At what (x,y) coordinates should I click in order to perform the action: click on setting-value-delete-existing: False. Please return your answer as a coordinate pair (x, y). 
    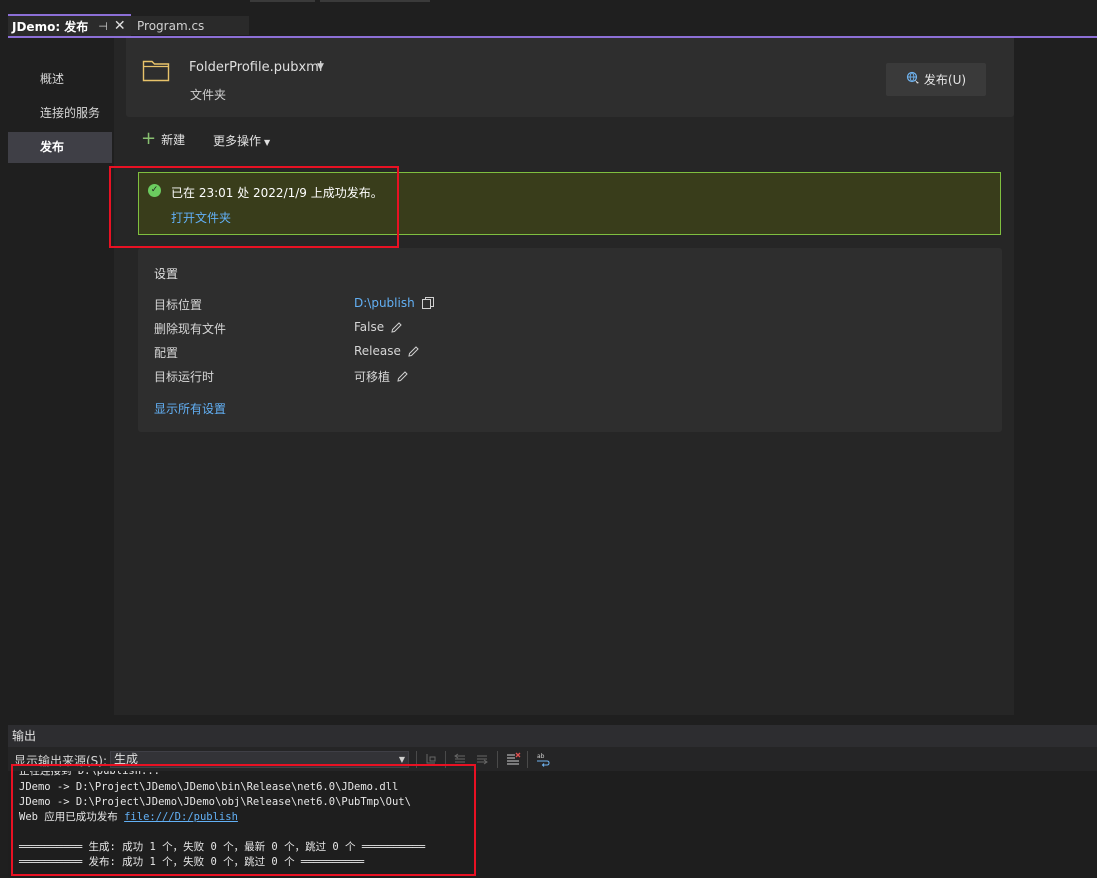
    Looking at the image, I should click on (378, 327).